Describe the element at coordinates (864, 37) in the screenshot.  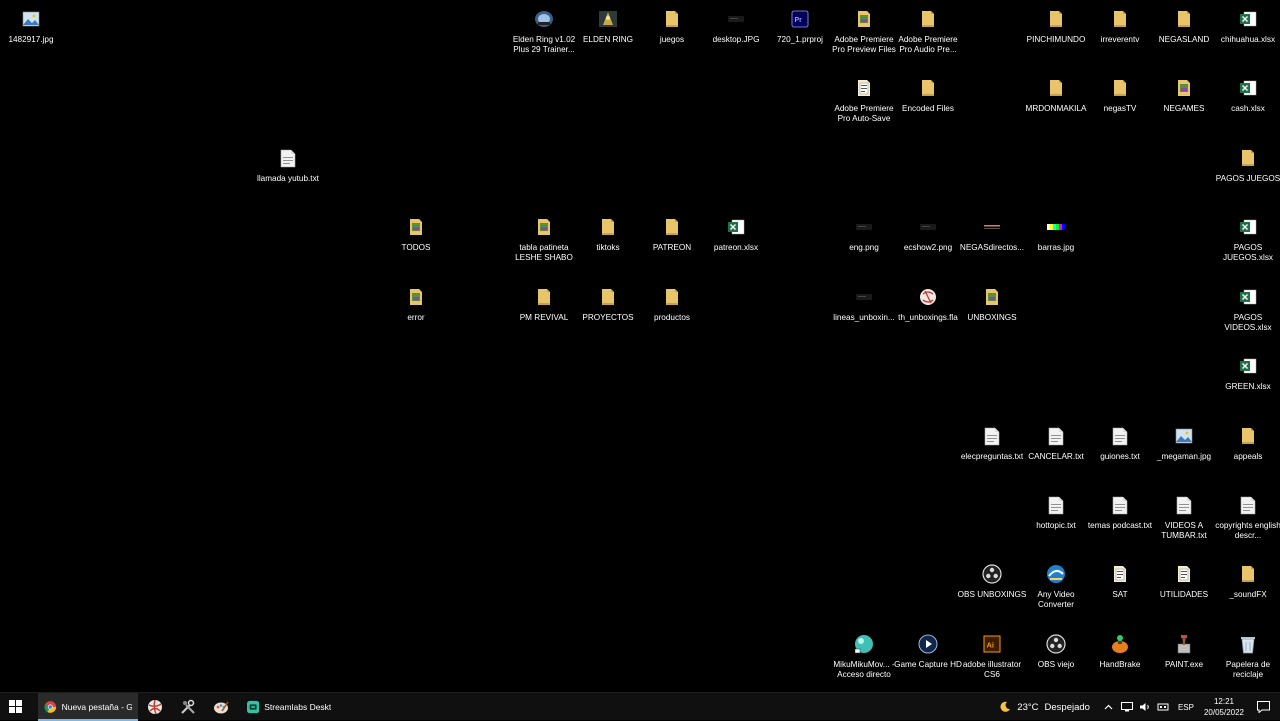
I see `desktop-icon-adobe-premiere-pro-preview-files: Adobe Premiere Pro Preview Files` at that location.